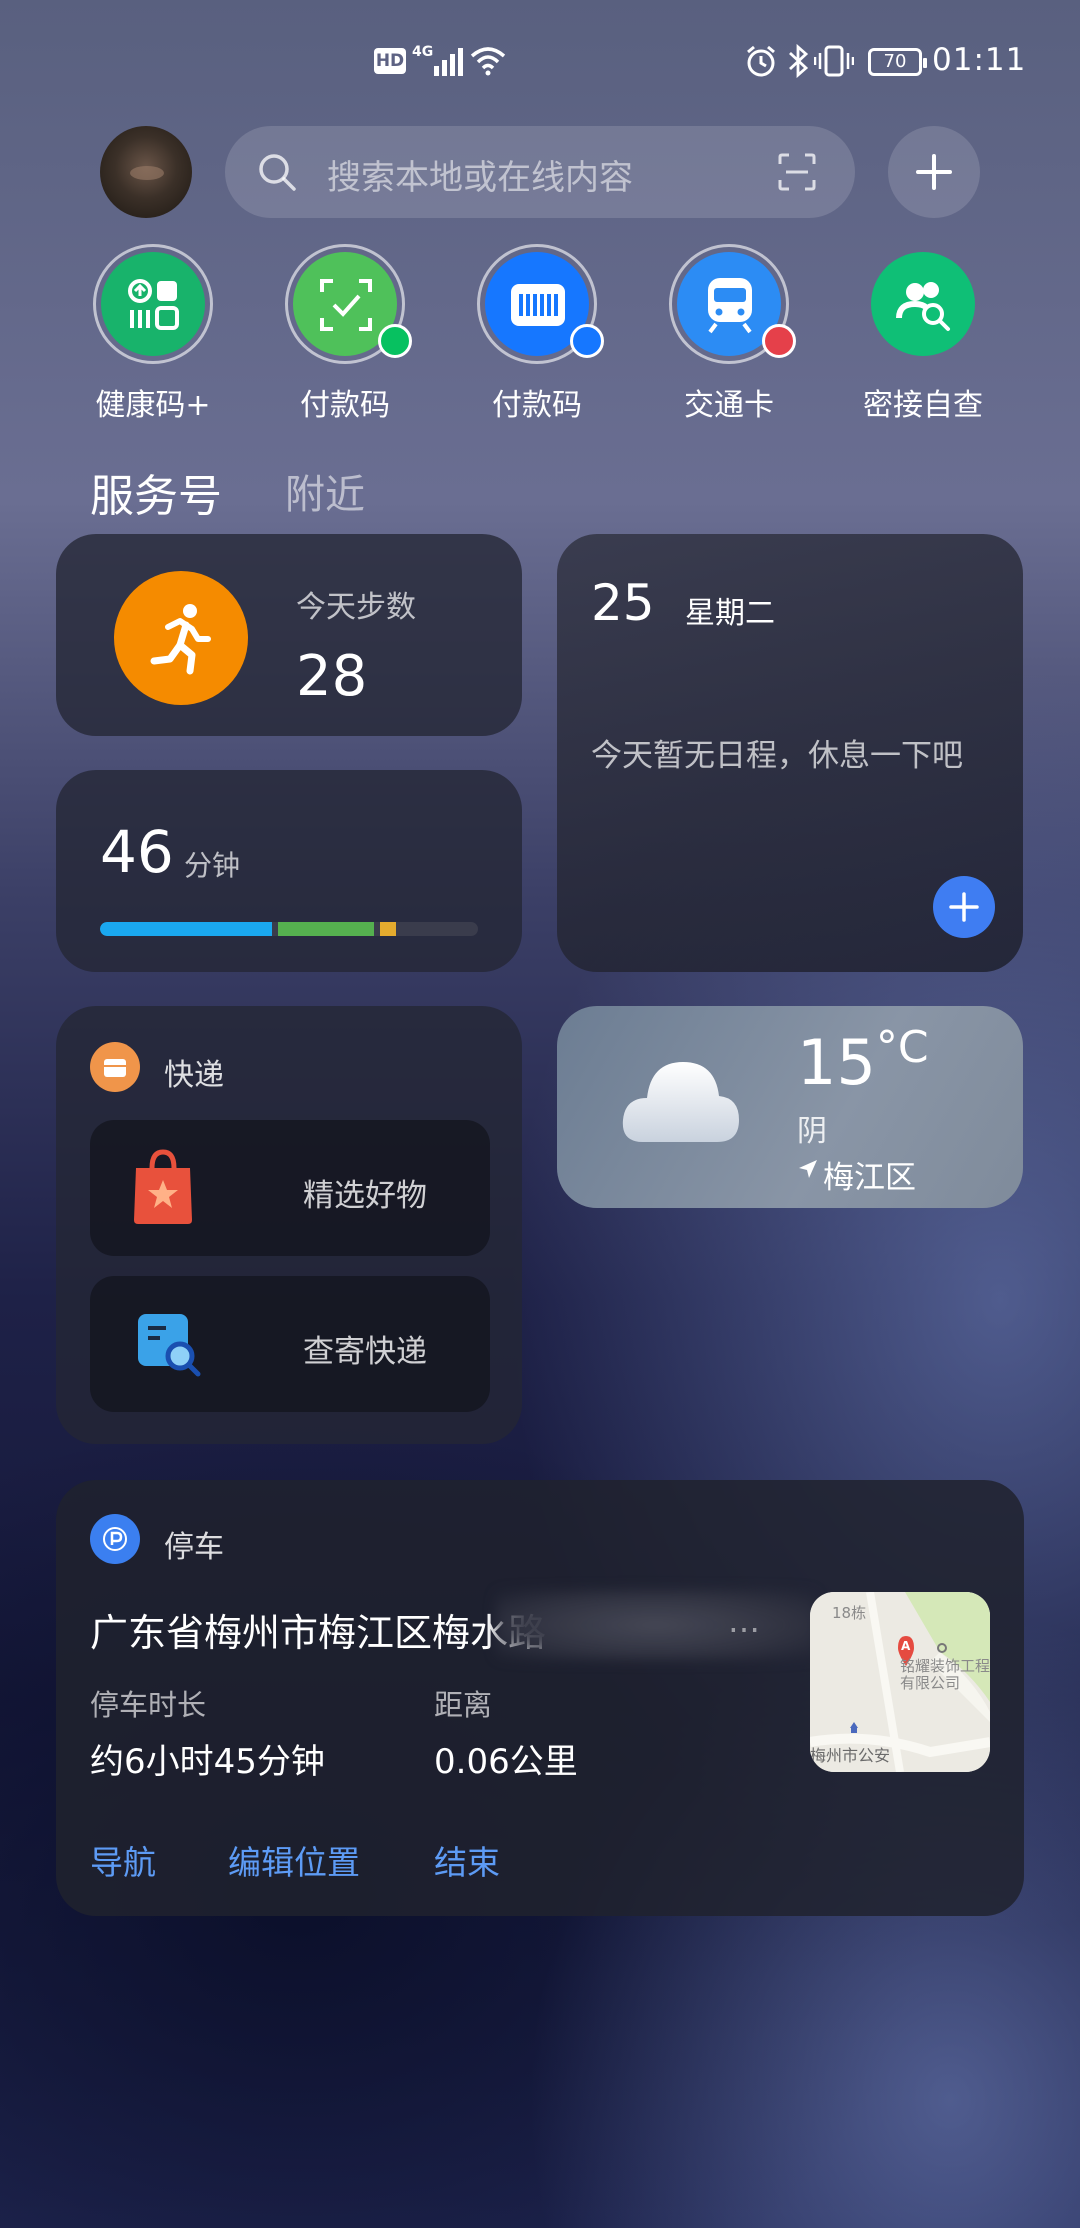  Describe the element at coordinates (290, 1188) in the screenshot. I see `express-item-goods: 精选好物` at that location.